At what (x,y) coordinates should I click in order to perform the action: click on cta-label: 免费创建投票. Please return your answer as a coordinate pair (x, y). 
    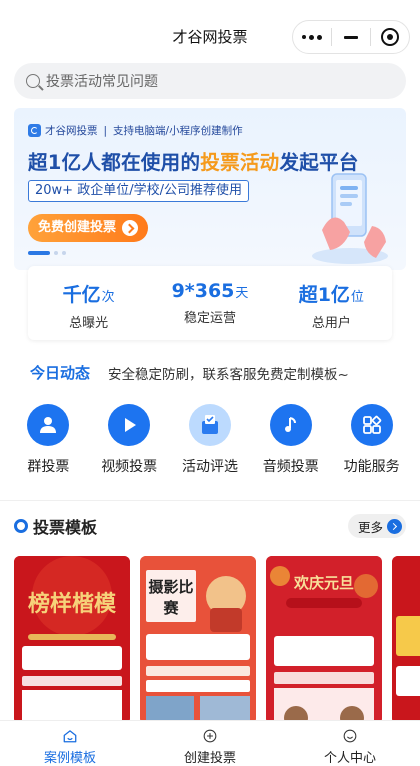
    Looking at the image, I should click on (77, 227).